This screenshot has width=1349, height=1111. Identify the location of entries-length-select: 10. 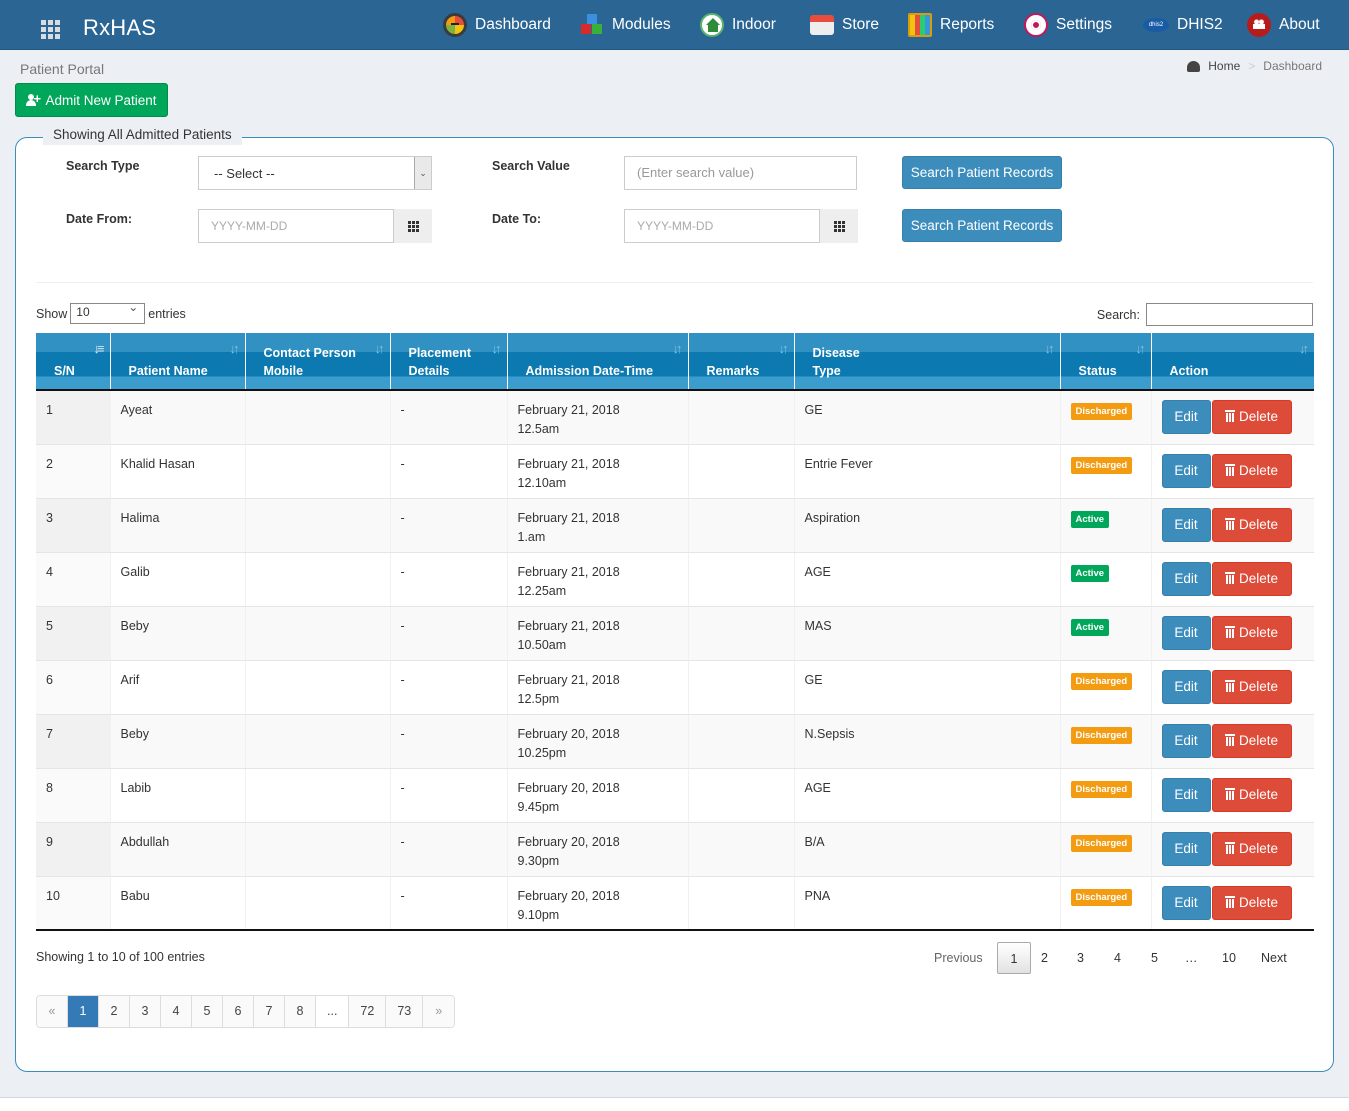
(108, 312).